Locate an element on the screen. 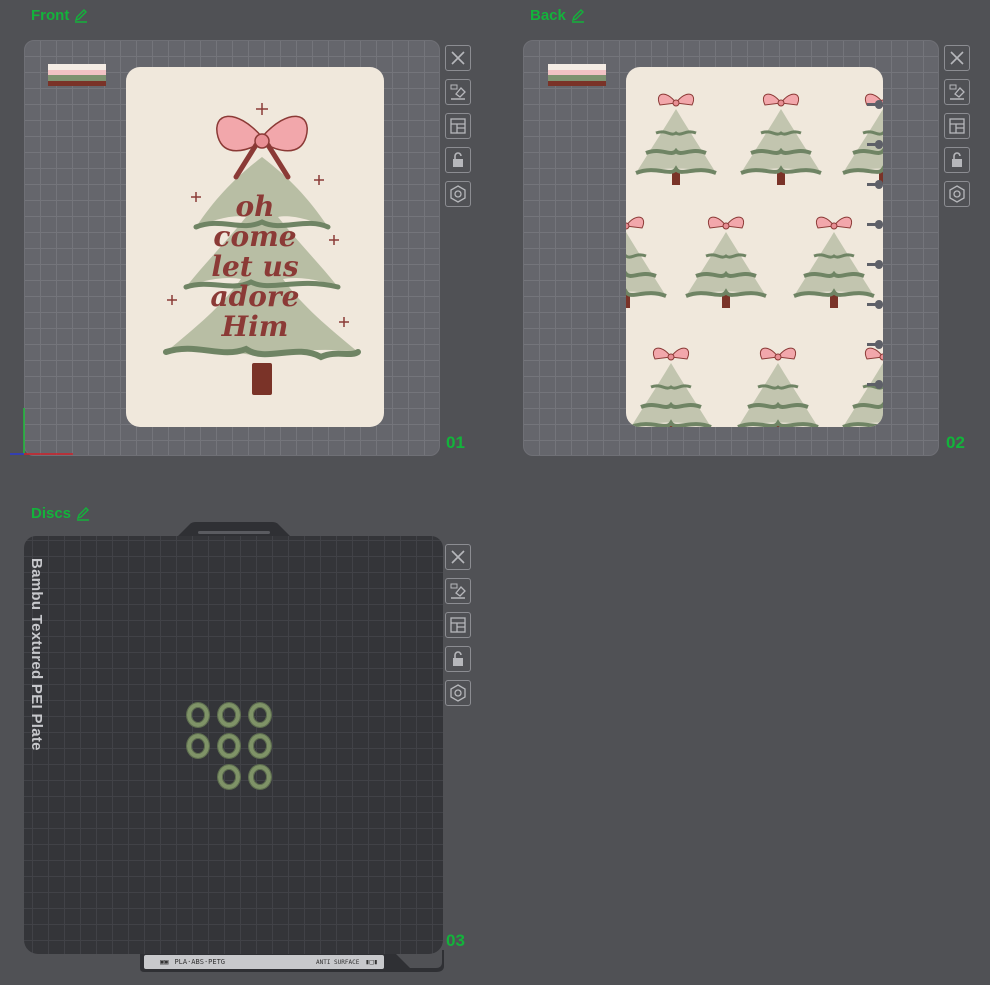 This screenshot has height=985, width=990. axis-gizmo is located at coordinates (41, 431).